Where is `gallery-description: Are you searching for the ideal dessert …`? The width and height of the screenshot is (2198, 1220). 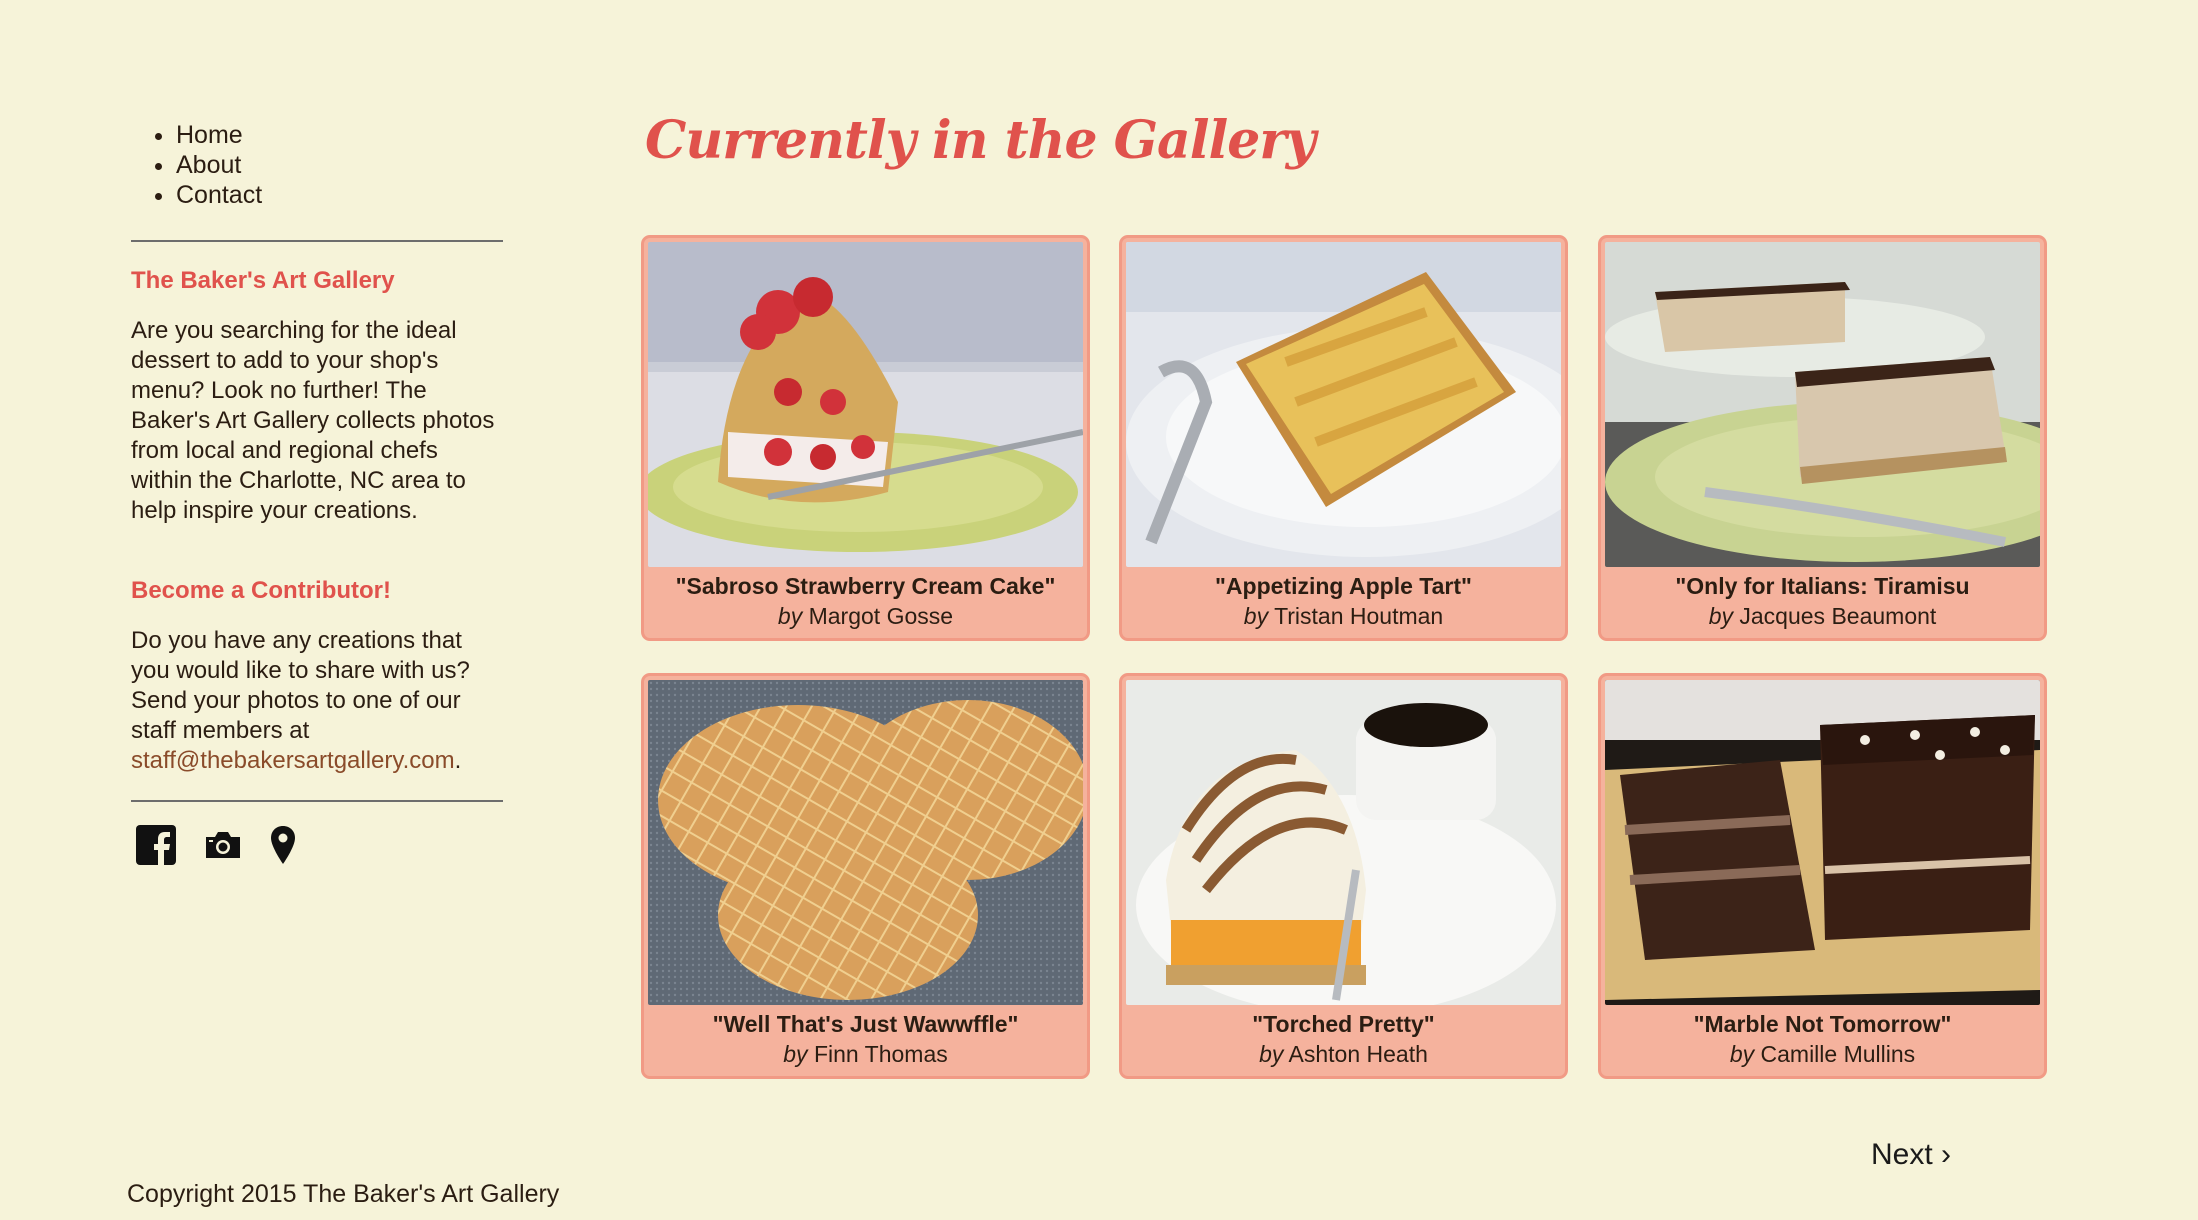
gallery-description: Are you searching for the ideal dessert … is located at coordinates (313, 420).